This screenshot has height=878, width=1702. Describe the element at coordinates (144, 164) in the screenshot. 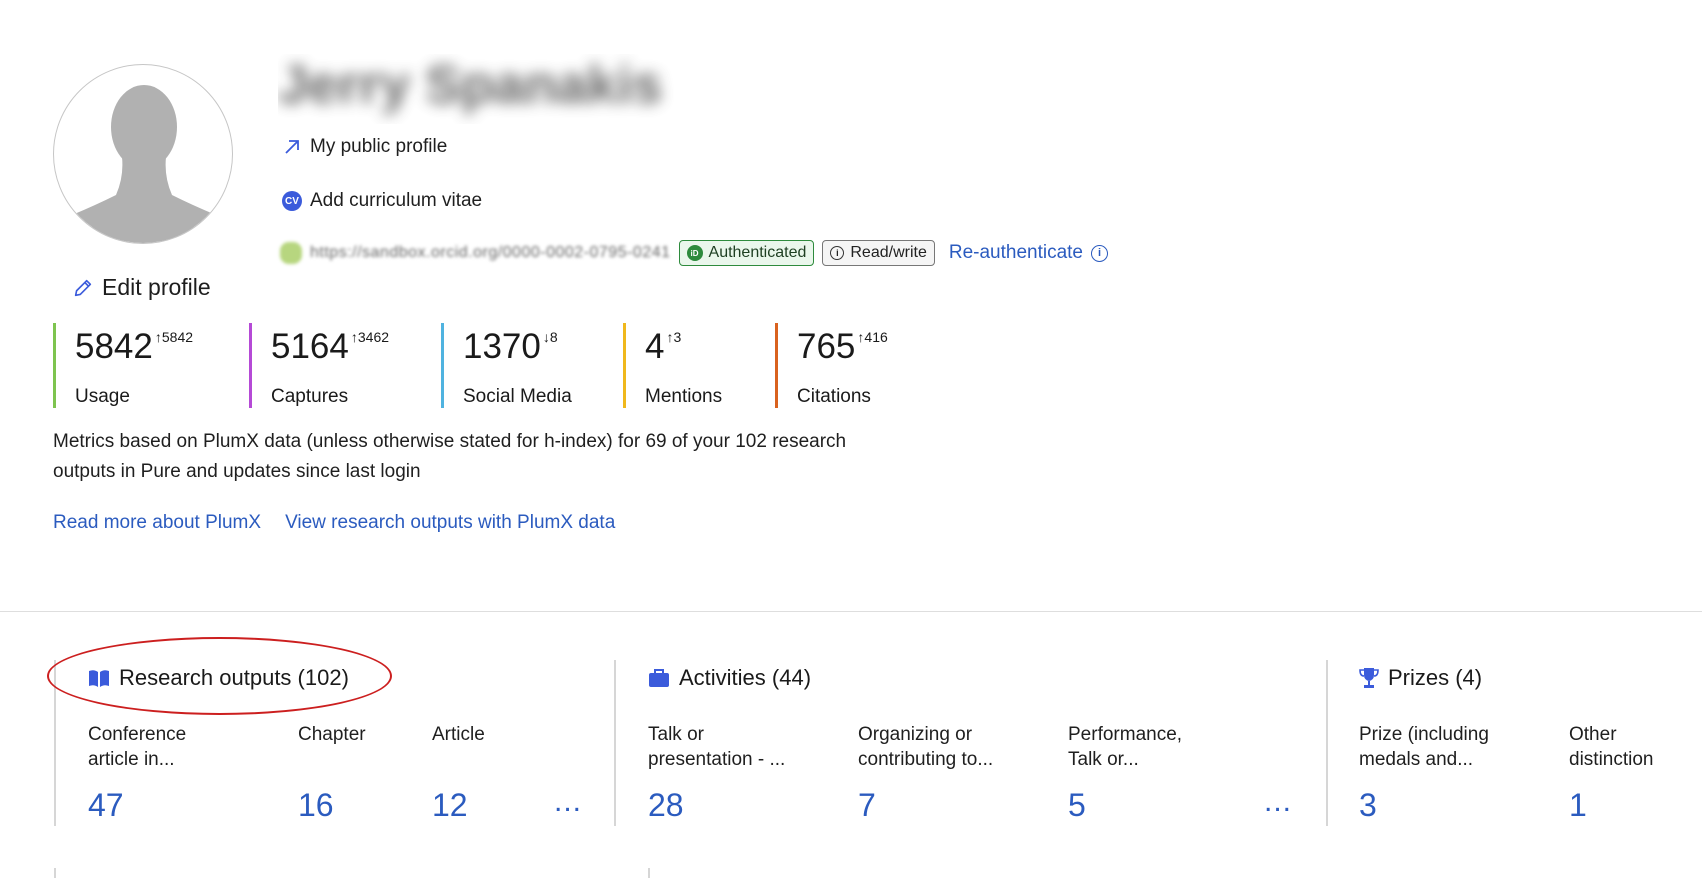

I see `user-silhouette-icon` at that location.